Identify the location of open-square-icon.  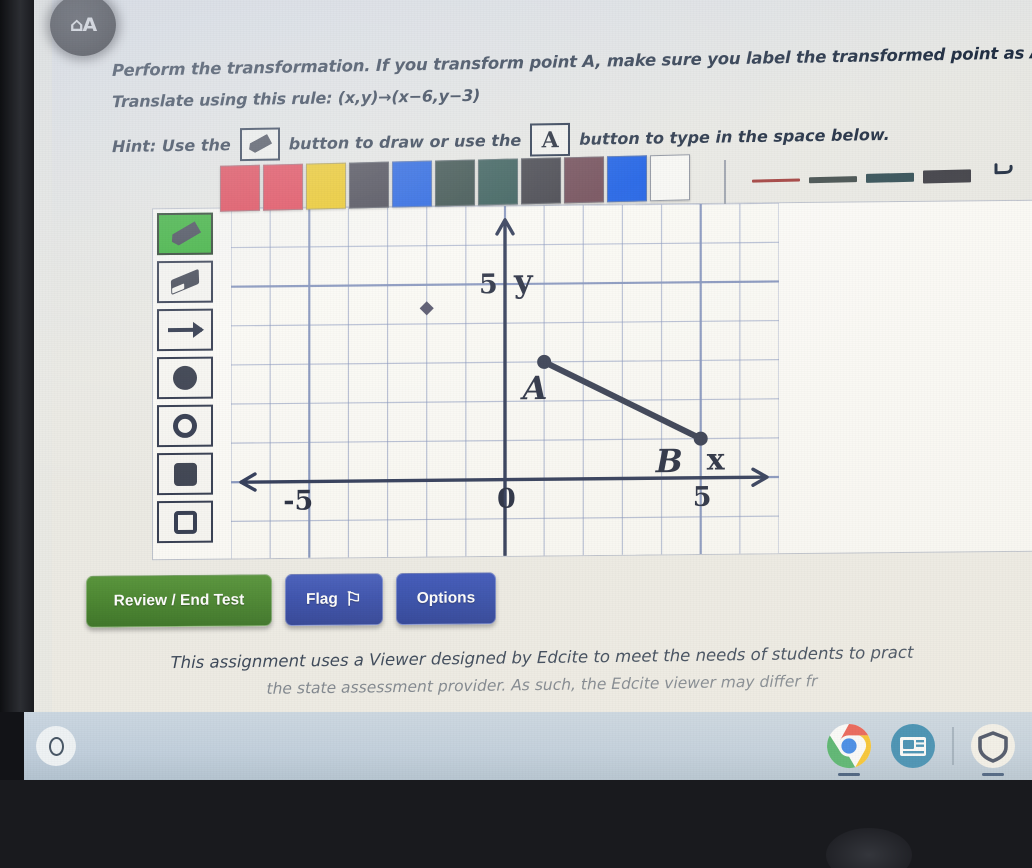
(185, 522).